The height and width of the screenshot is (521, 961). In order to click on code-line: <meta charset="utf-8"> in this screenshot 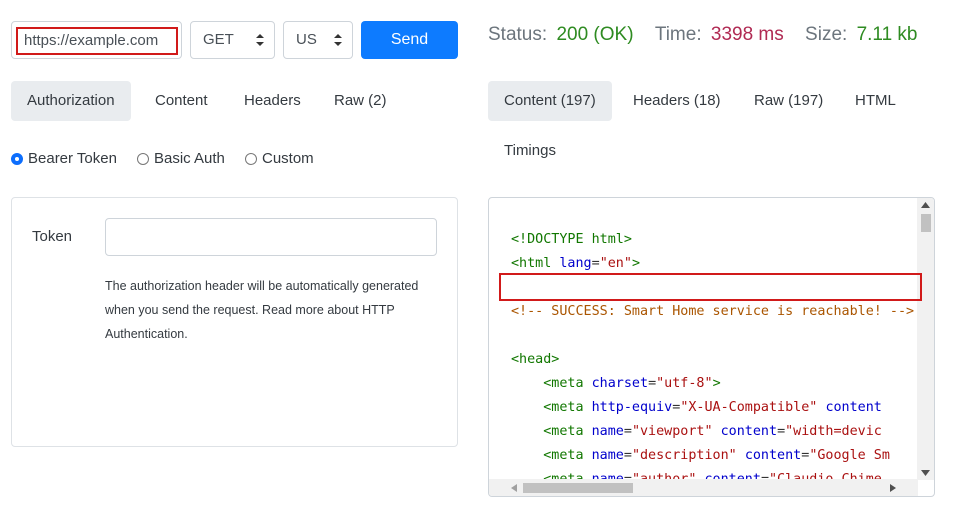, I will do `click(632, 383)`.